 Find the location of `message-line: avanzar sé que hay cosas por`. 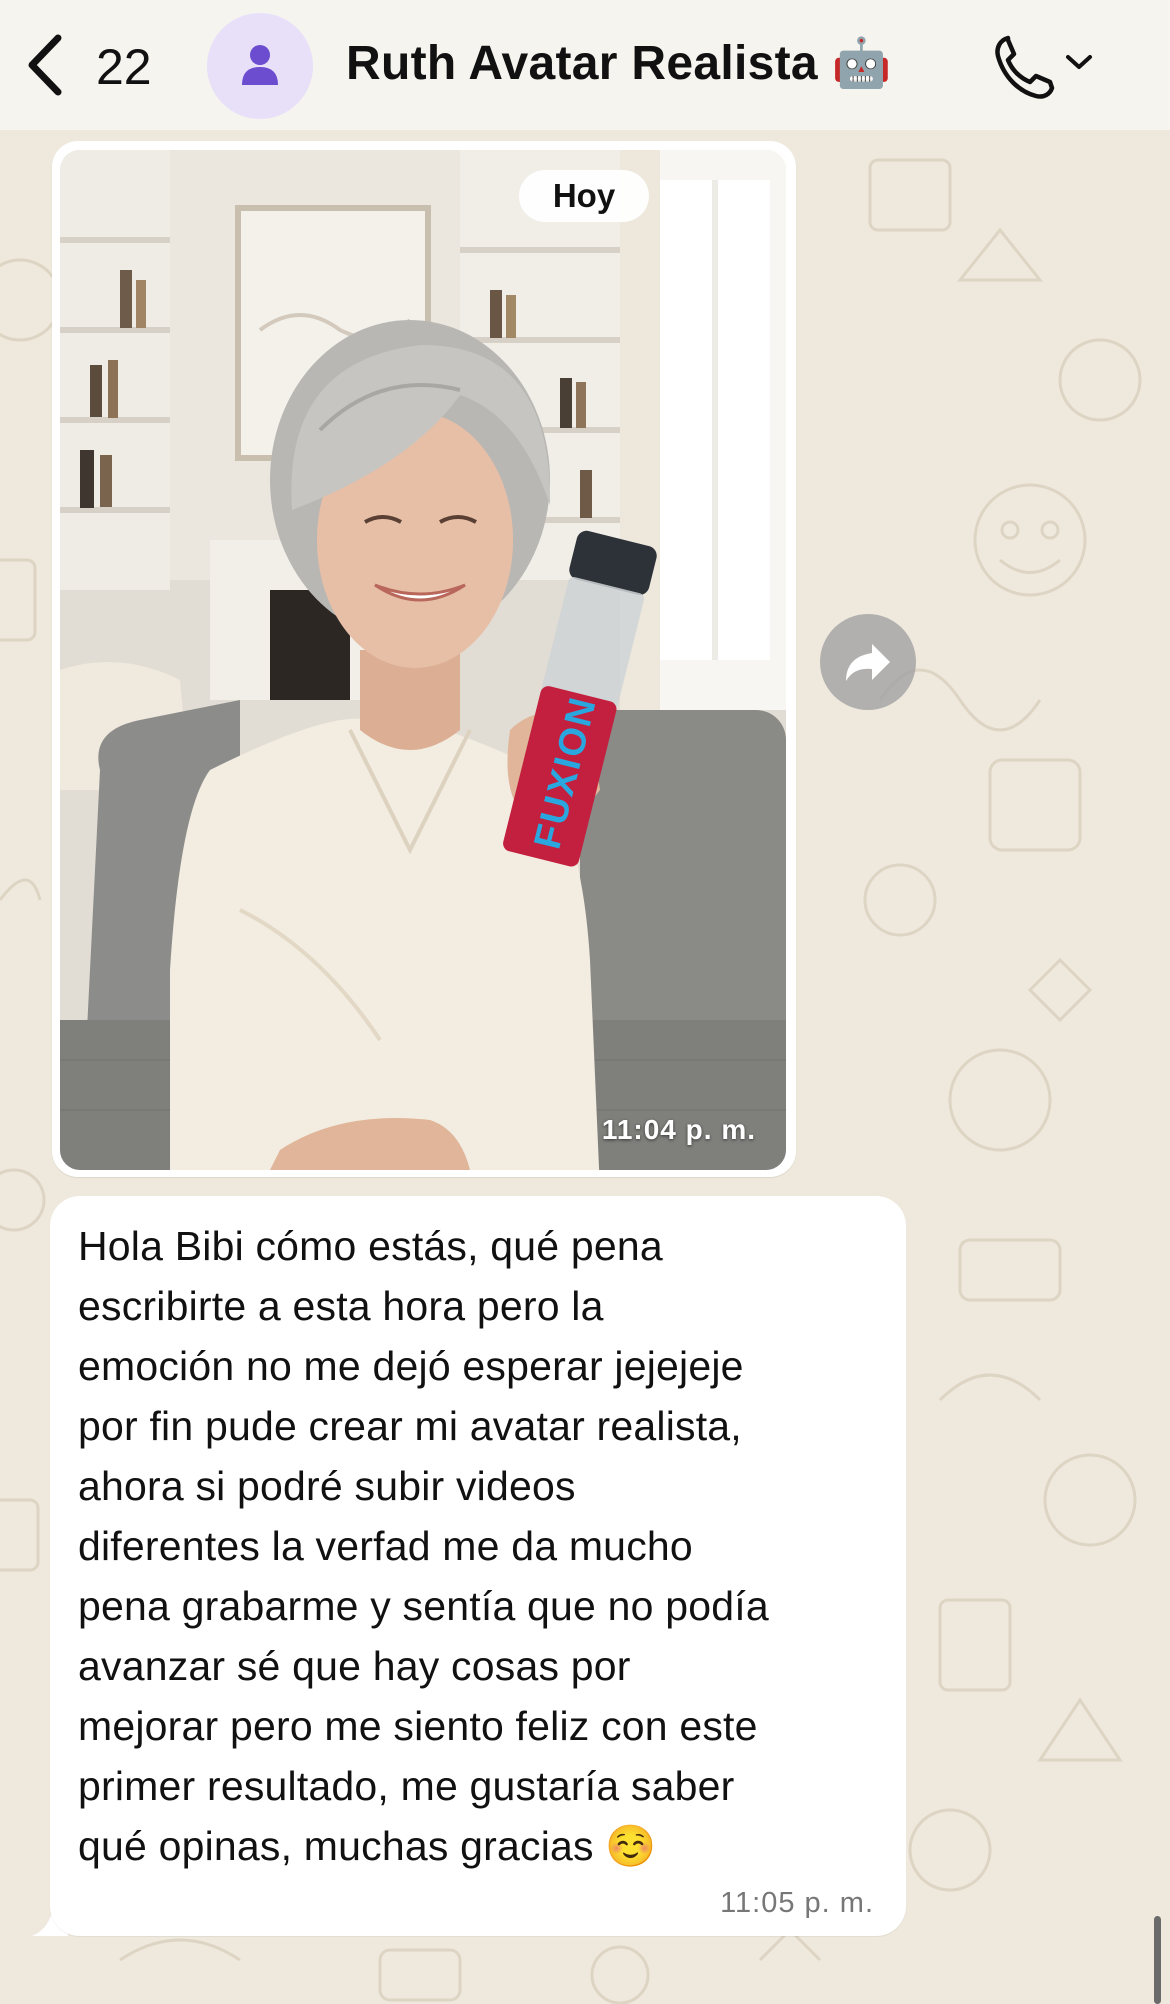

message-line: avanzar sé que hay cosas por is located at coordinates (354, 1666).